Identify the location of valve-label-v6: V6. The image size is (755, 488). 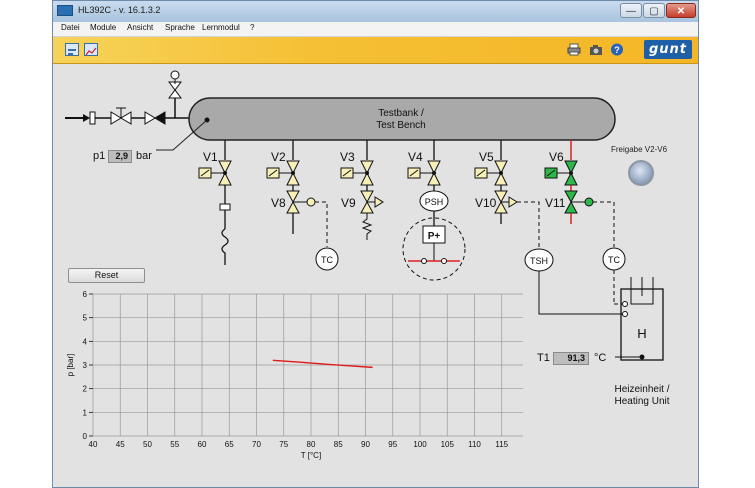
(556, 157).